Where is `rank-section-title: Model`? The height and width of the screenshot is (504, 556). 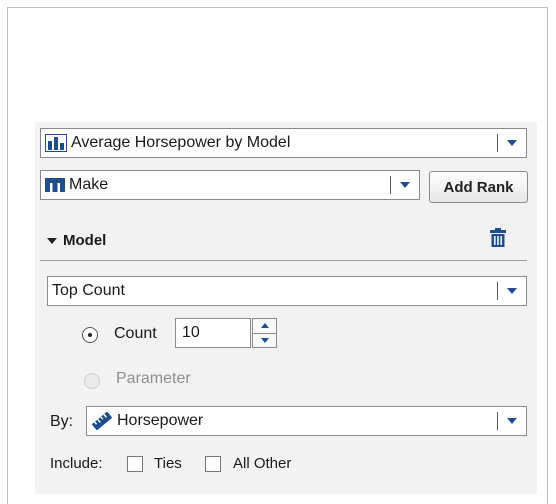
rank-section-title: Model is located at coordinates (85, 240).